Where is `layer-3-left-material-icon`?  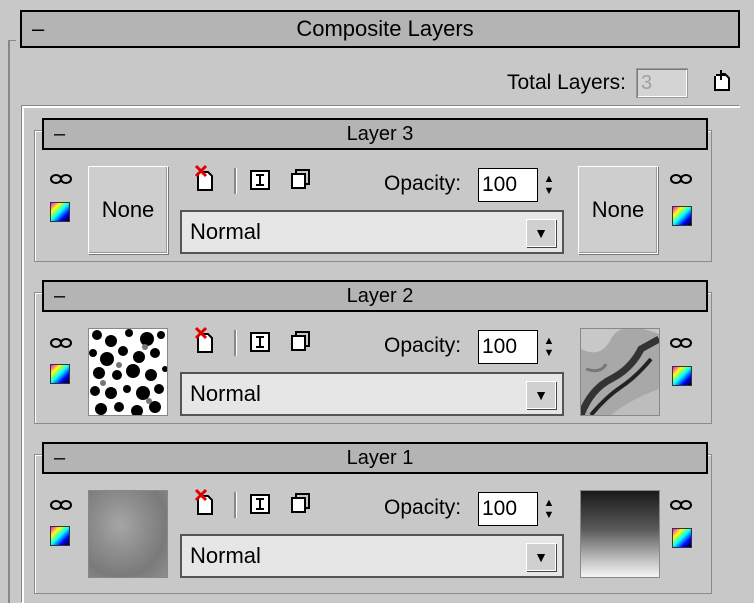
layer-3-left-material-icon is located at coordinates (60, 212).